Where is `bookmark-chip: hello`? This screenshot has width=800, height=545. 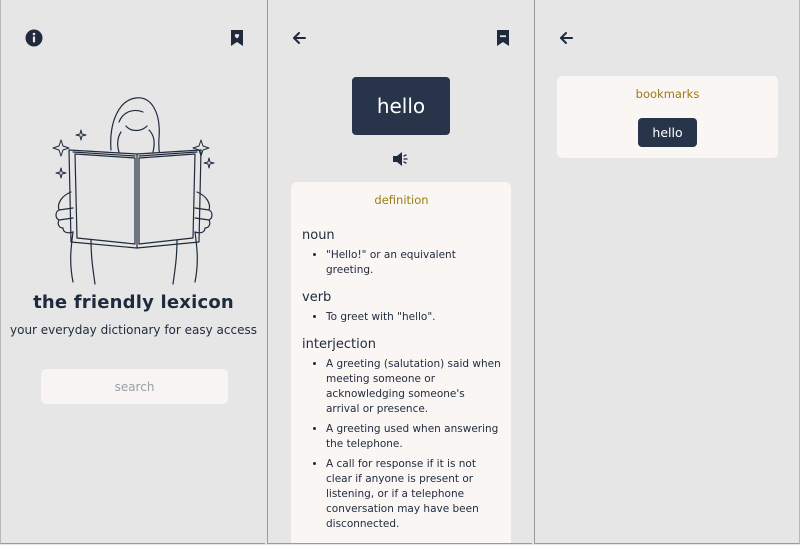
bookmark-chip: hello is located at coordinates (667, 132).